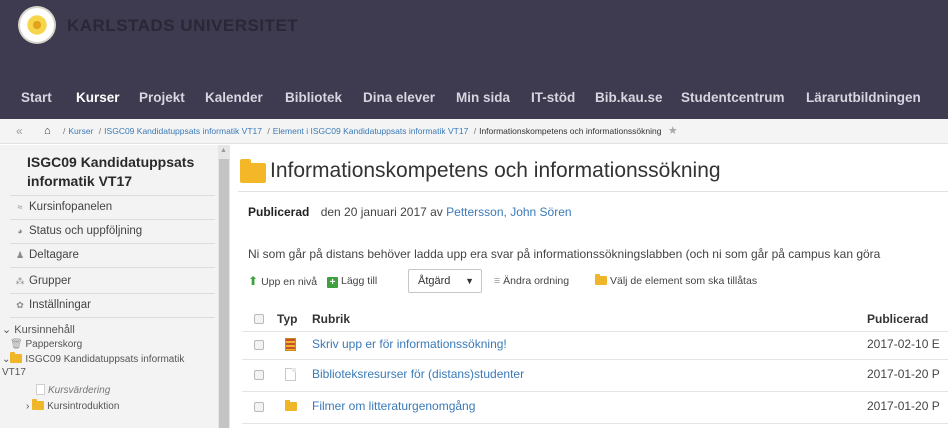 This screenshot has height=428, width=948. What do you see at coordinates (162, 98) in the screenshot?
I see `nav-projekt: Projekt` at bounding box center [162, 98].